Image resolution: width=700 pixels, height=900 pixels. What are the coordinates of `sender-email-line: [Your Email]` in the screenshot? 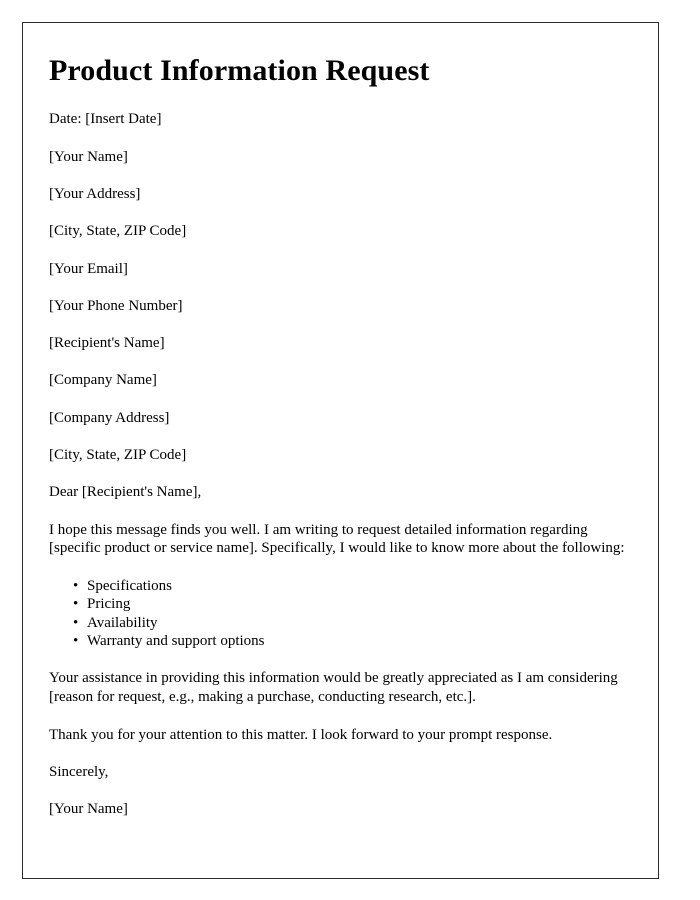 It's located at (88, 268).